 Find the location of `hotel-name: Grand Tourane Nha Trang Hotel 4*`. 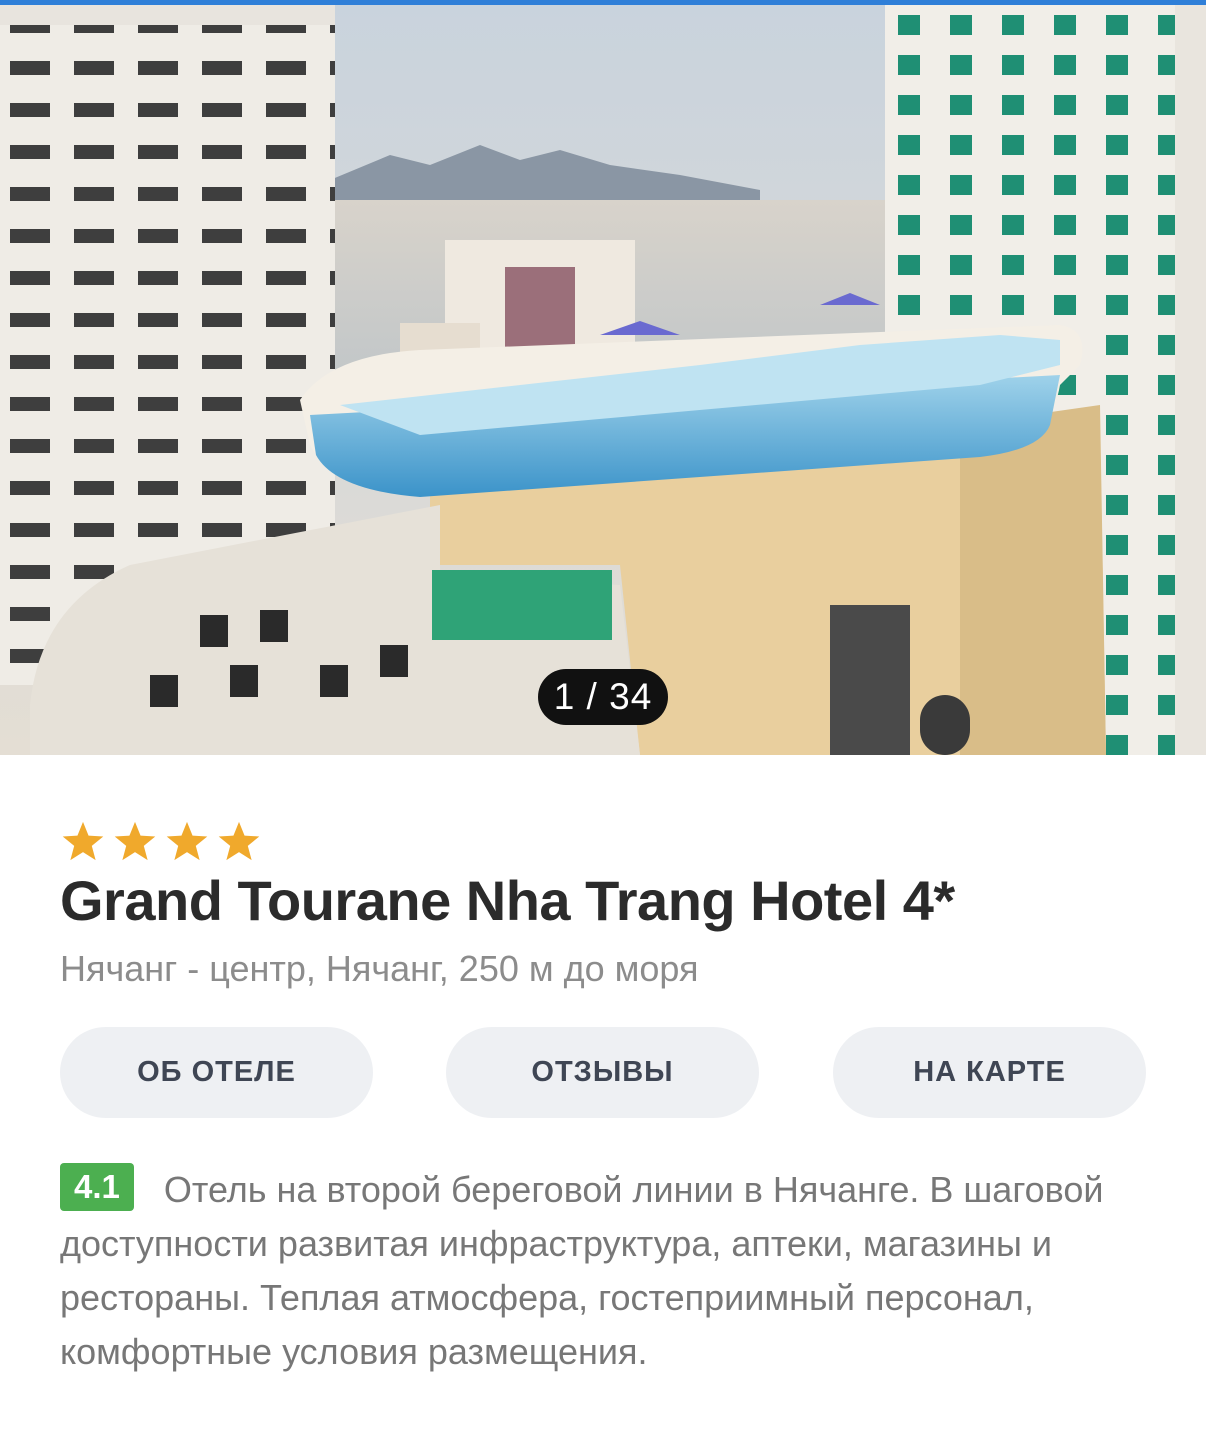

hotel-name: Grand Tourane Nha Trang Hotel 4* is located at coordinates (507, 900).